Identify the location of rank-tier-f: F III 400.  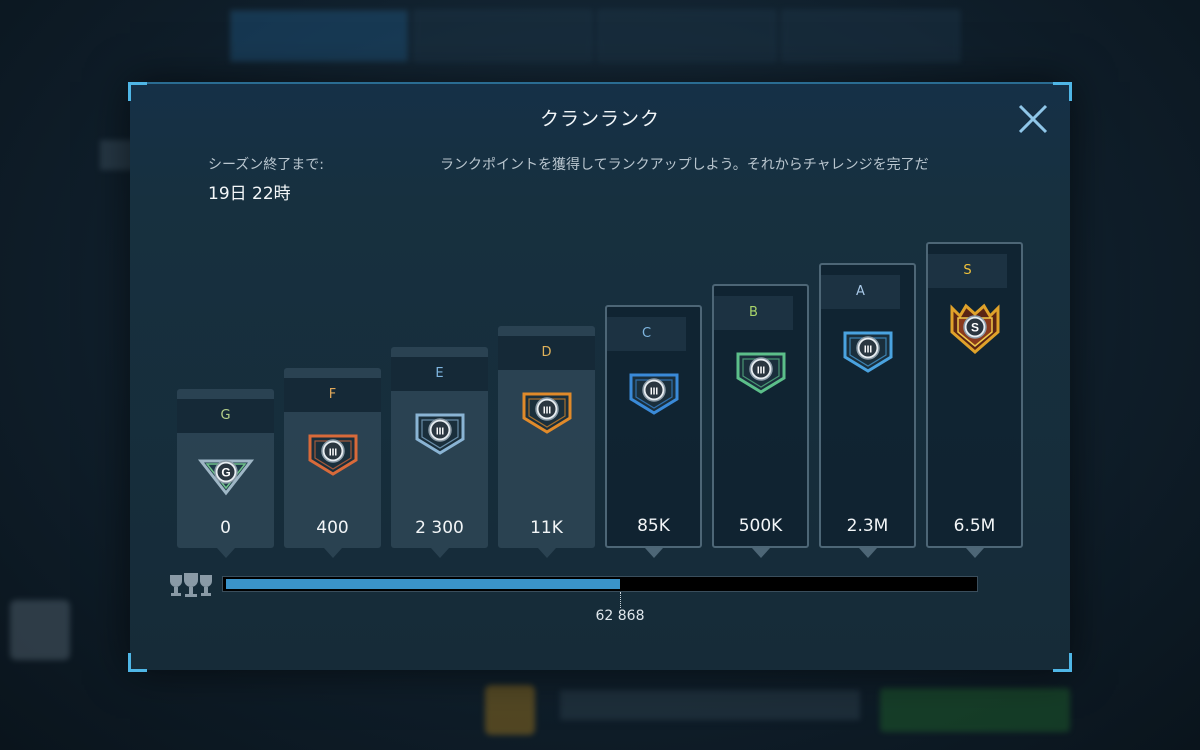
(332, 463).